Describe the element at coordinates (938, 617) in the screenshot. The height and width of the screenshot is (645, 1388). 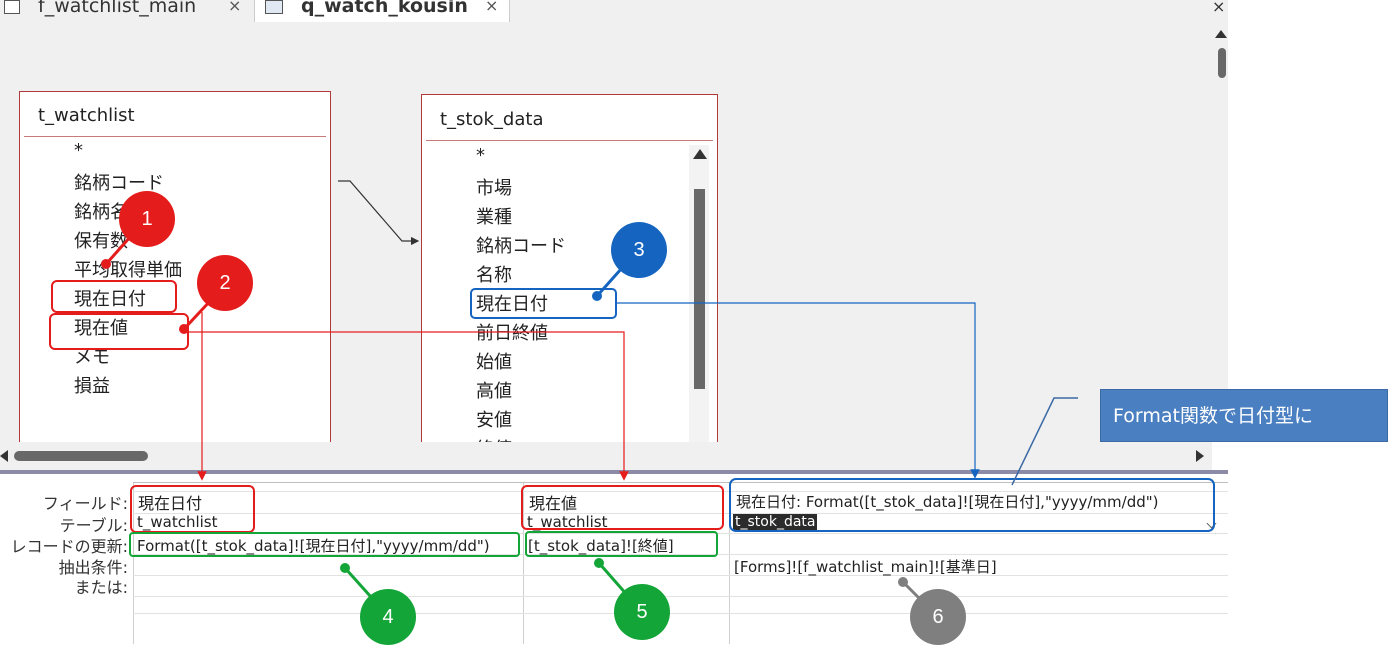
I see `callout-badge-6: 6` at that location.